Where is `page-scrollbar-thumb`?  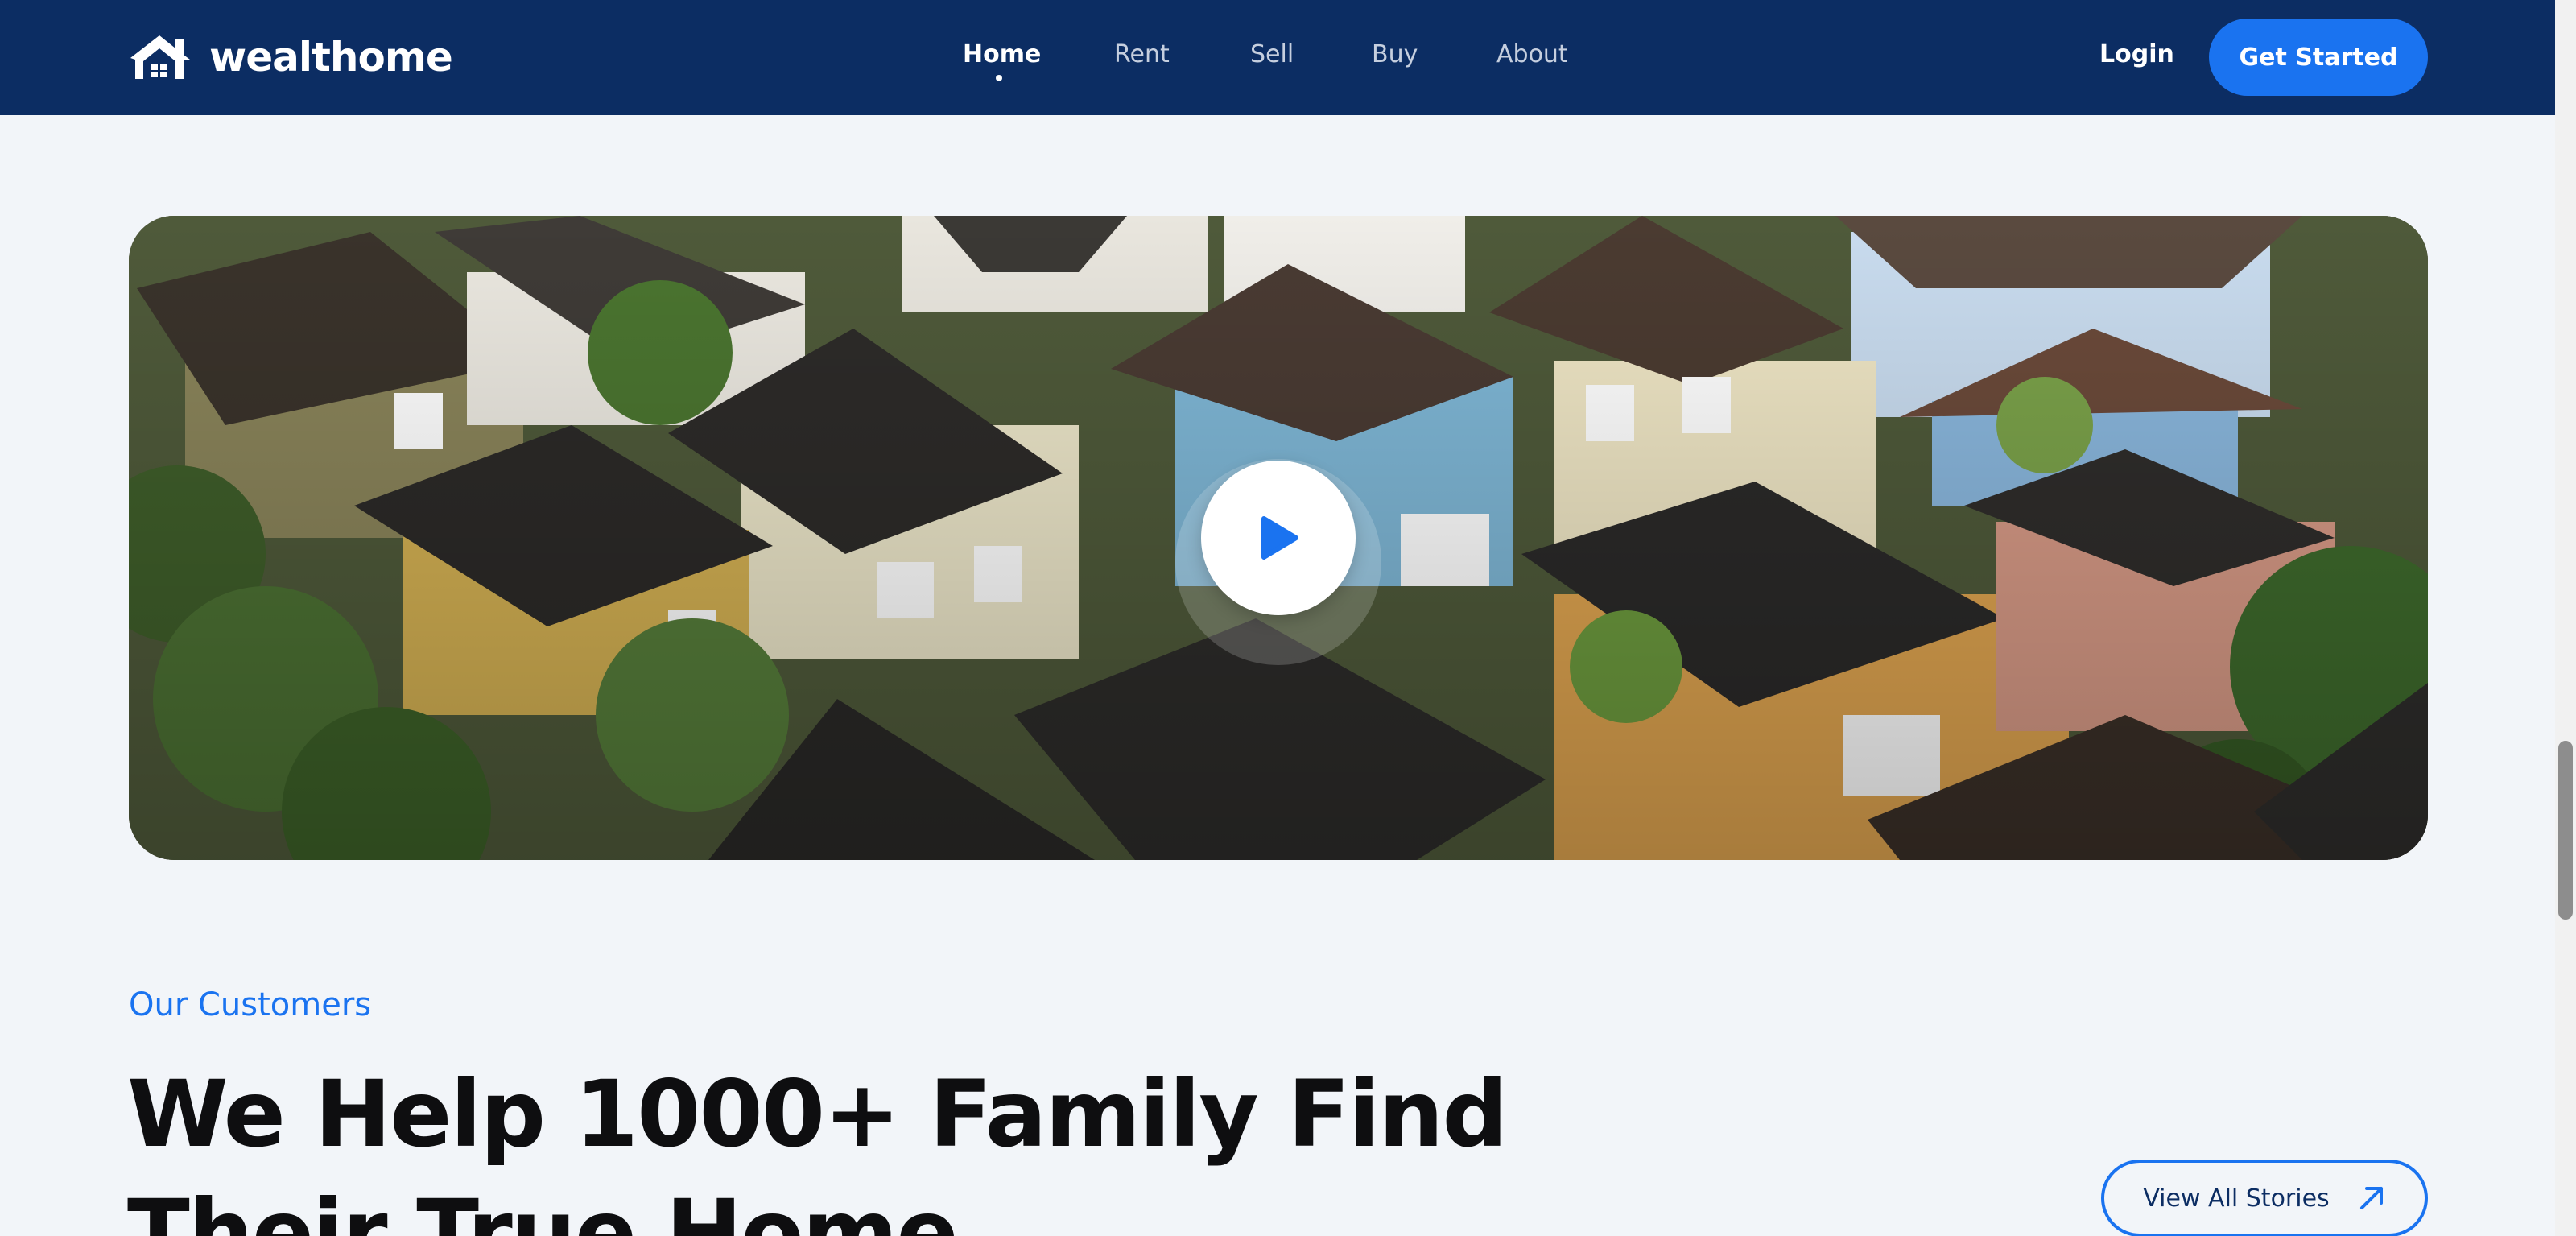 page-scrollbar-thumb is located at coordinates (2565, 830).